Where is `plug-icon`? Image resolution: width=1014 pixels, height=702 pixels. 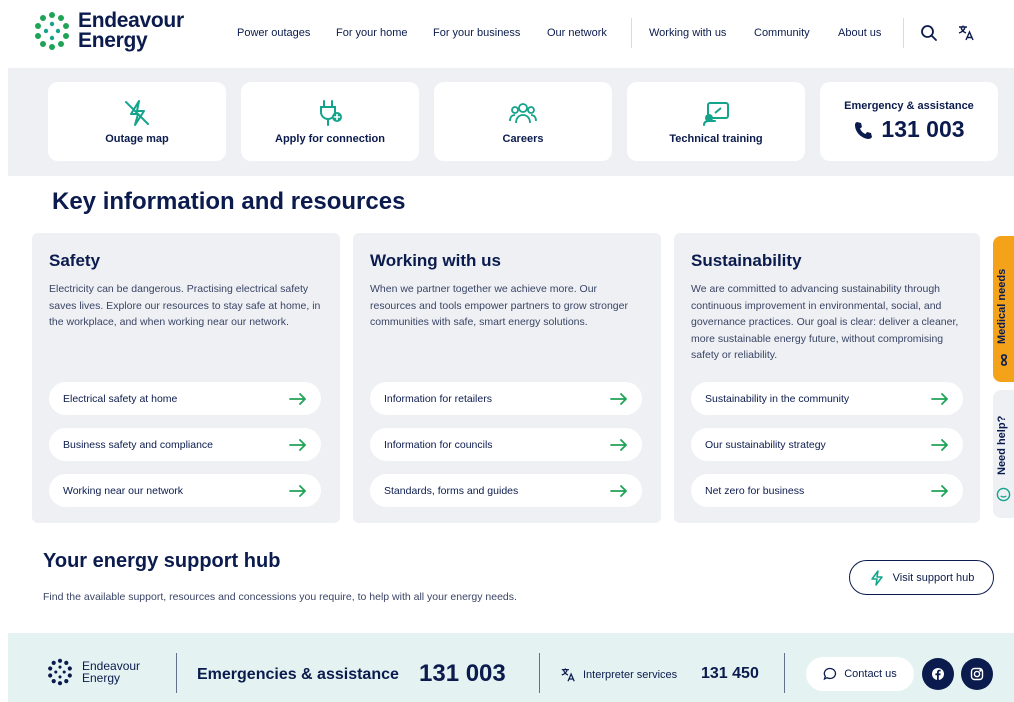
plug-icon is located at coordinates (331, 112).